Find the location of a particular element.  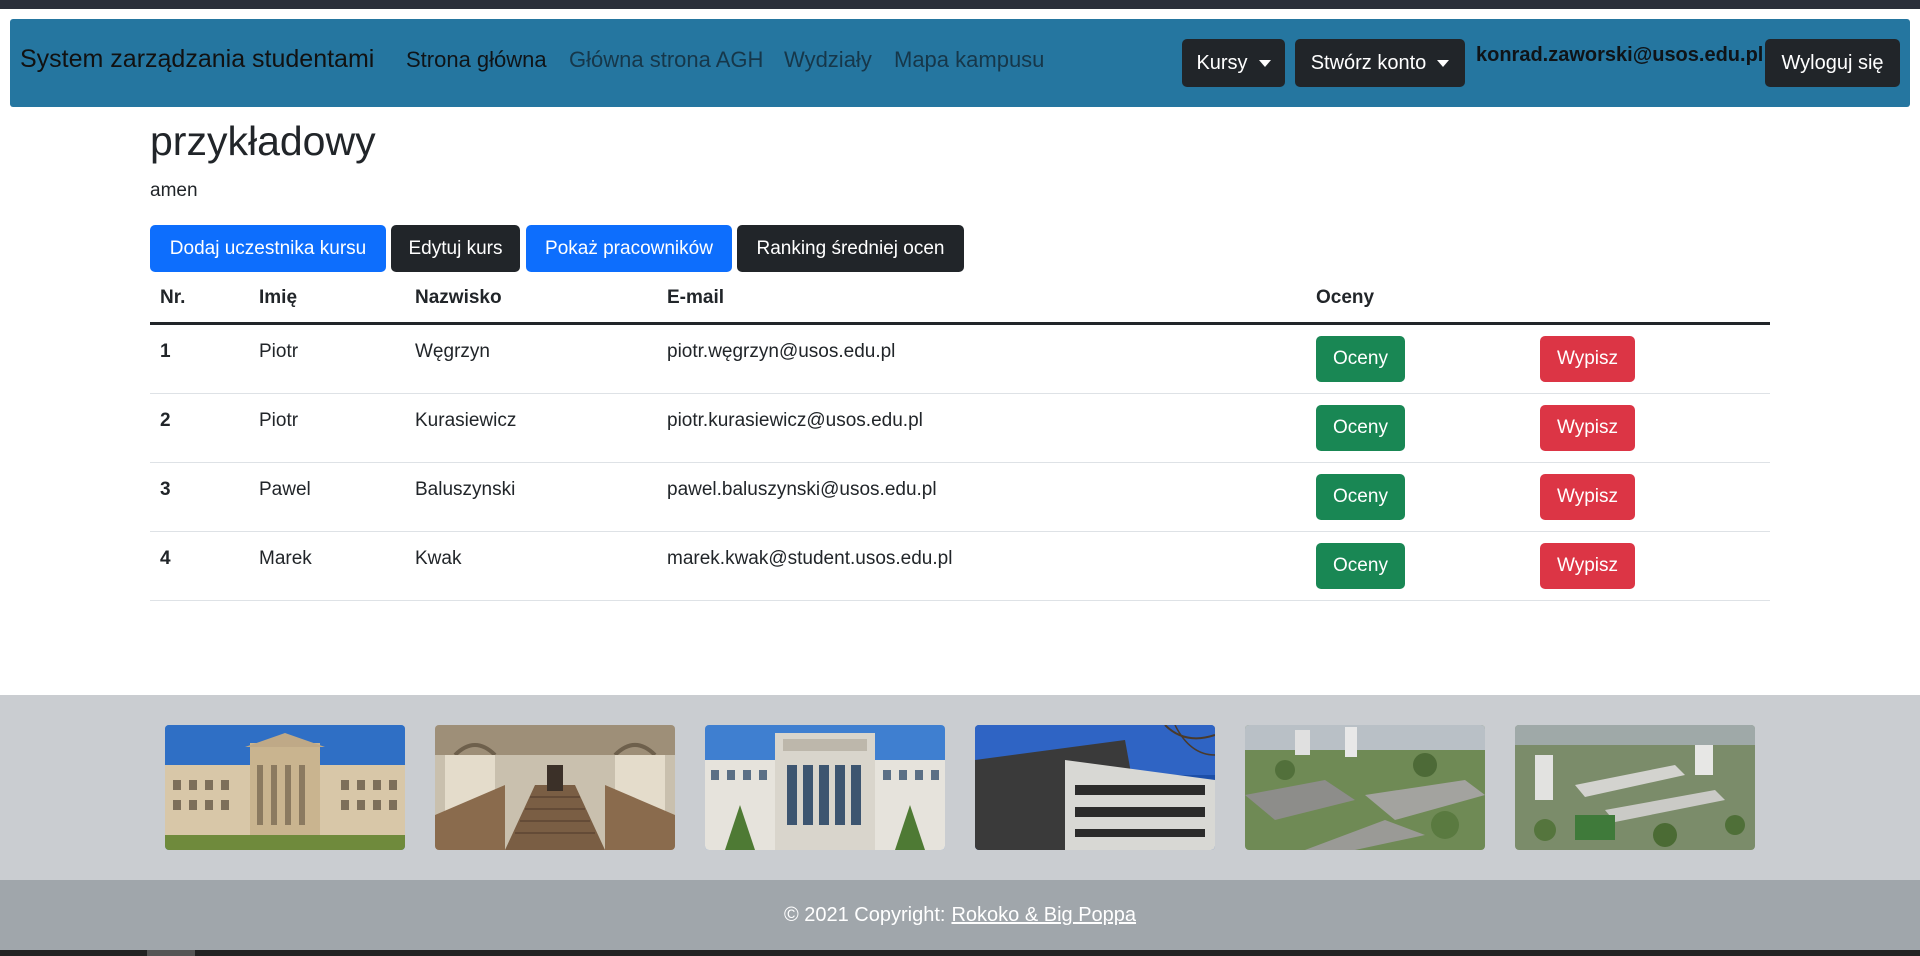

student-last-name: Kwak is located at coordinates (438, 558).